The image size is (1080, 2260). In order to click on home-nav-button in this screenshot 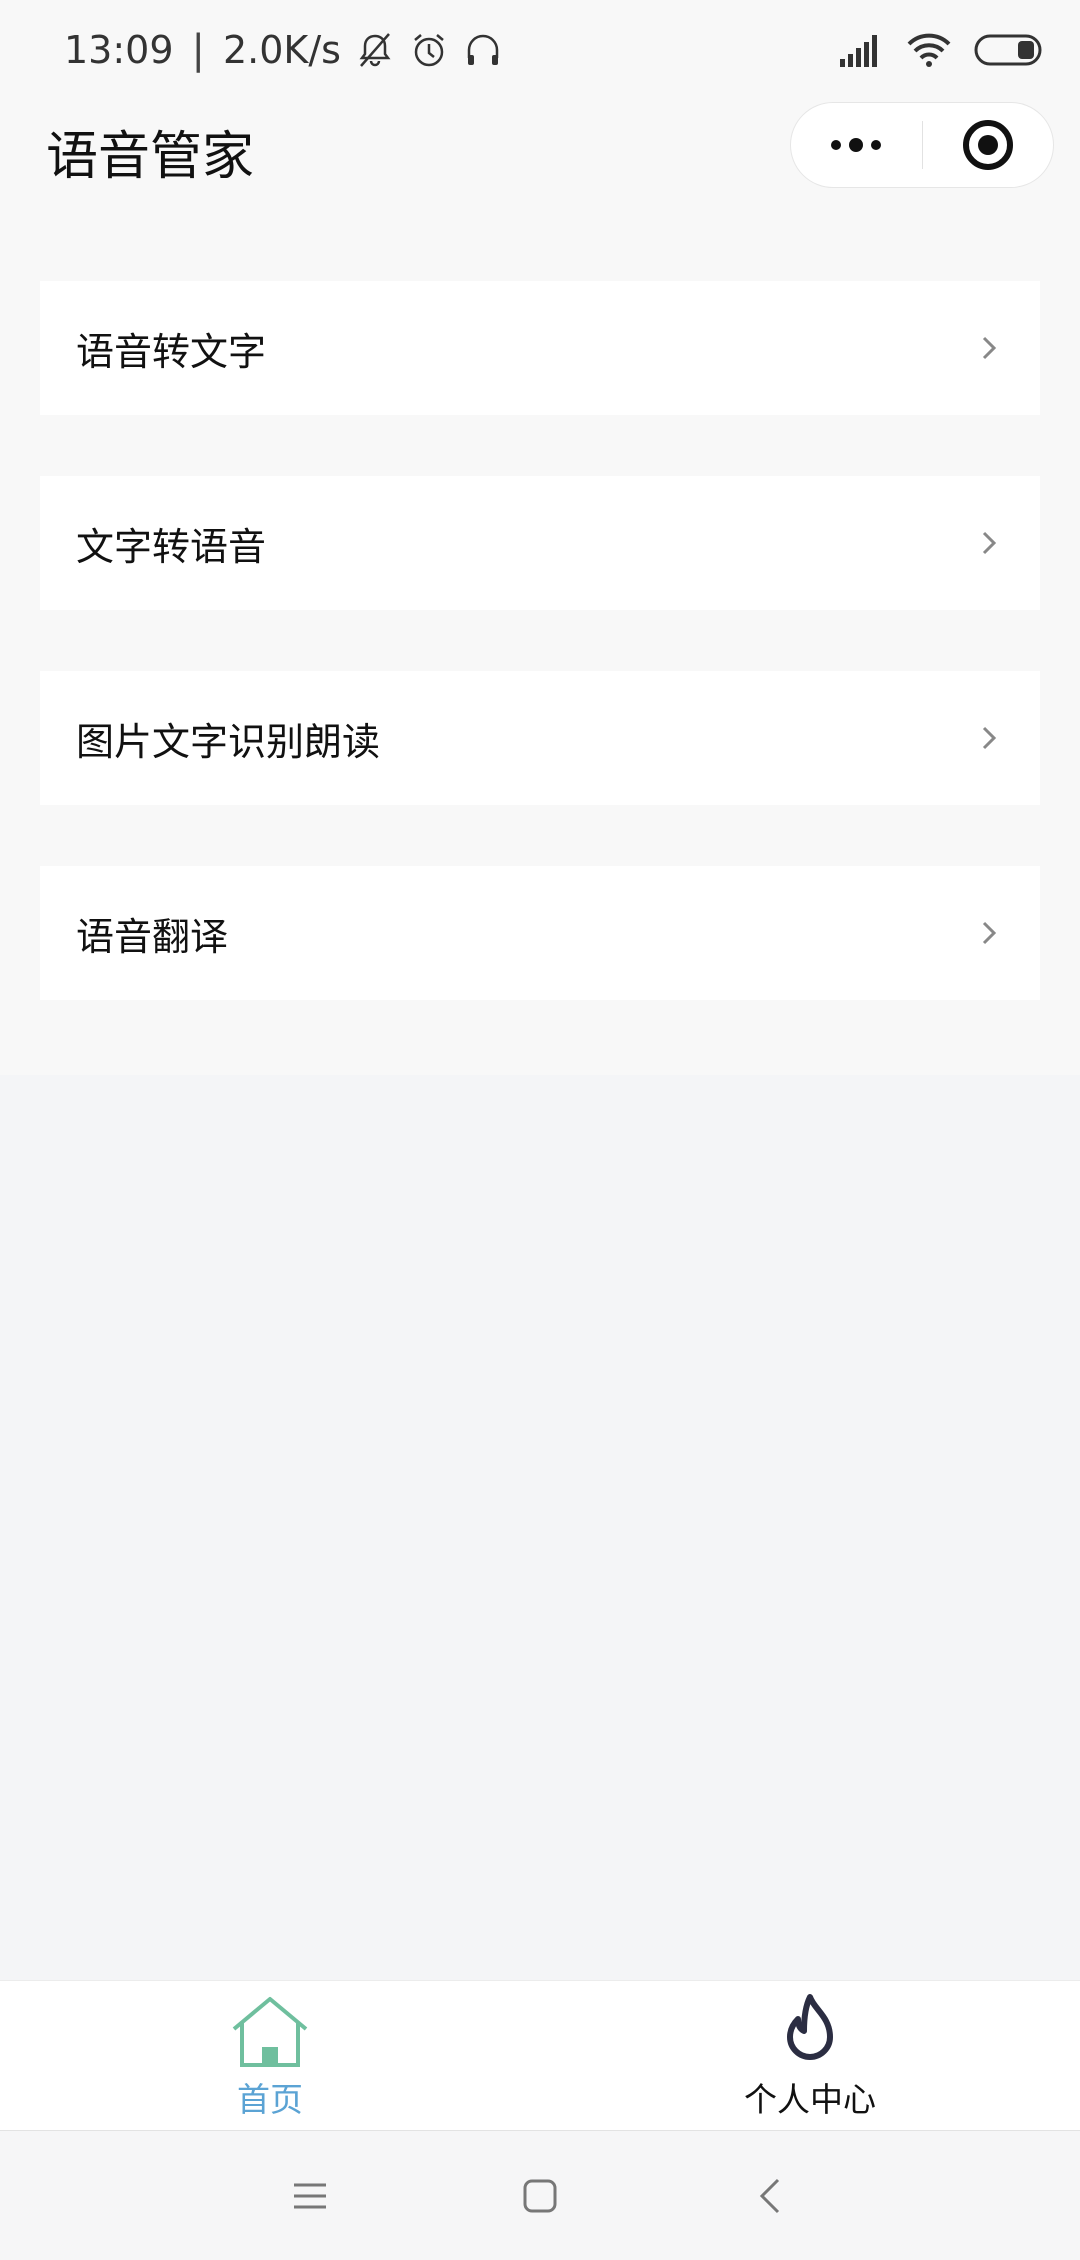, I will do `click(540, 2196)`.